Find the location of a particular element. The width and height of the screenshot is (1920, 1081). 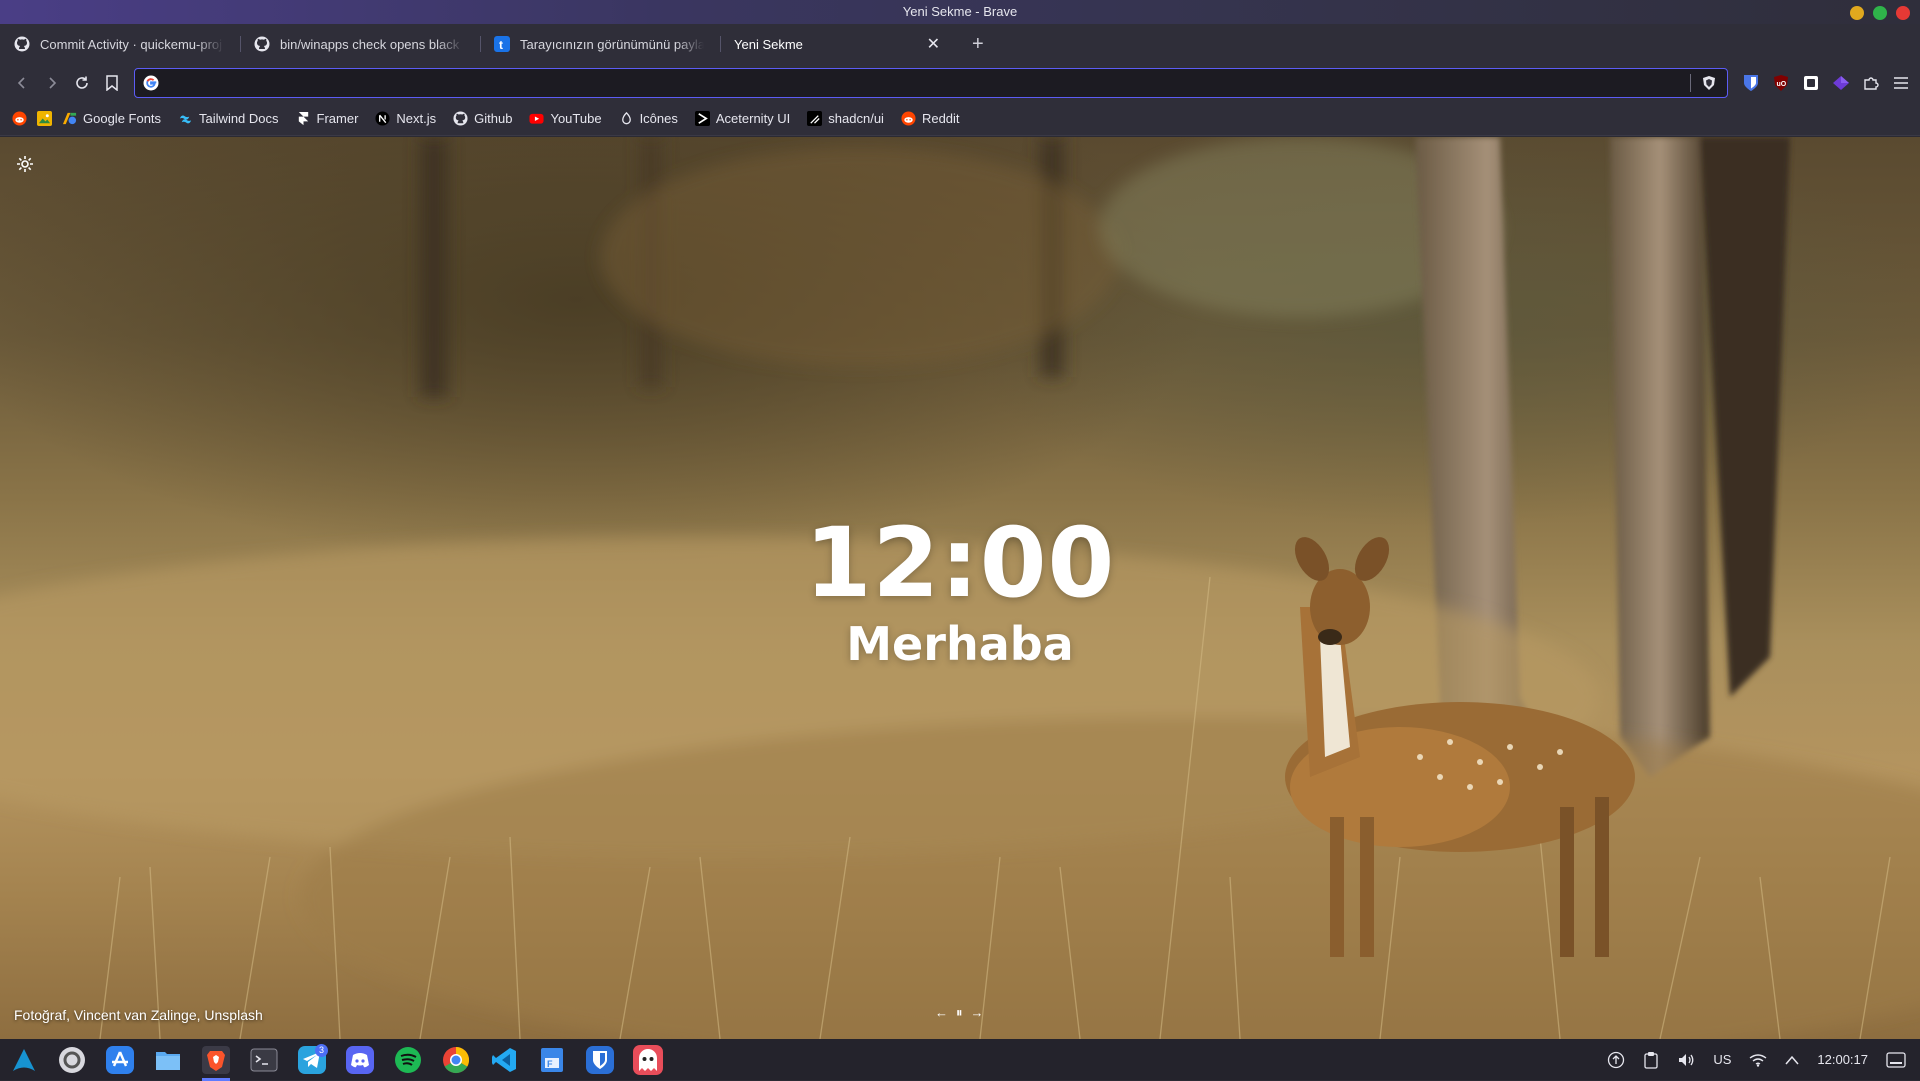

bitwarden-app-icon is located at coordinates (600, 1059).